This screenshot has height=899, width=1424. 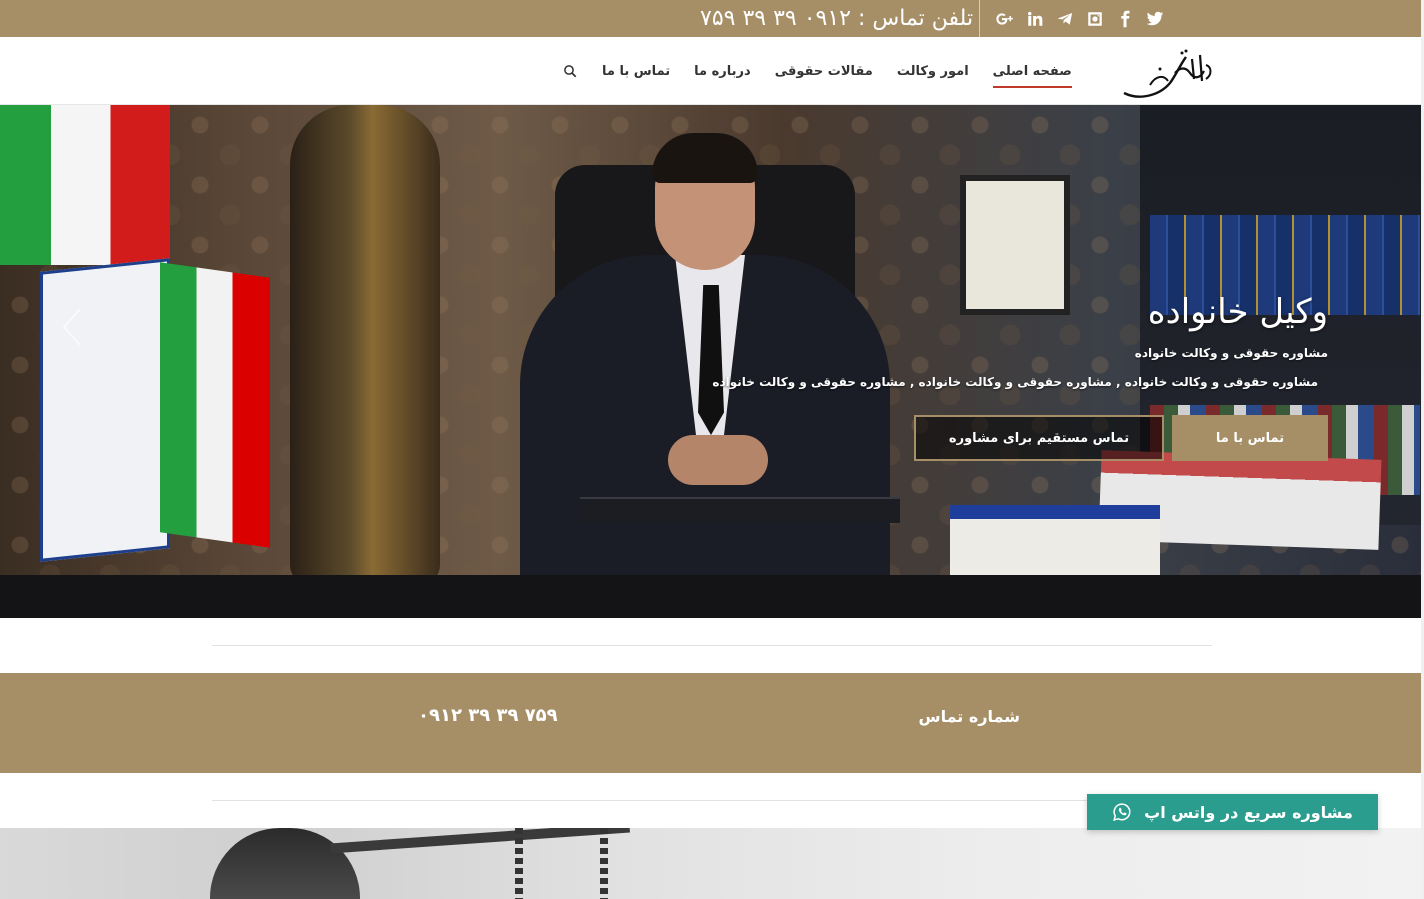 I want to click on nav-about: درباره ما, so click(x=722, y=71).